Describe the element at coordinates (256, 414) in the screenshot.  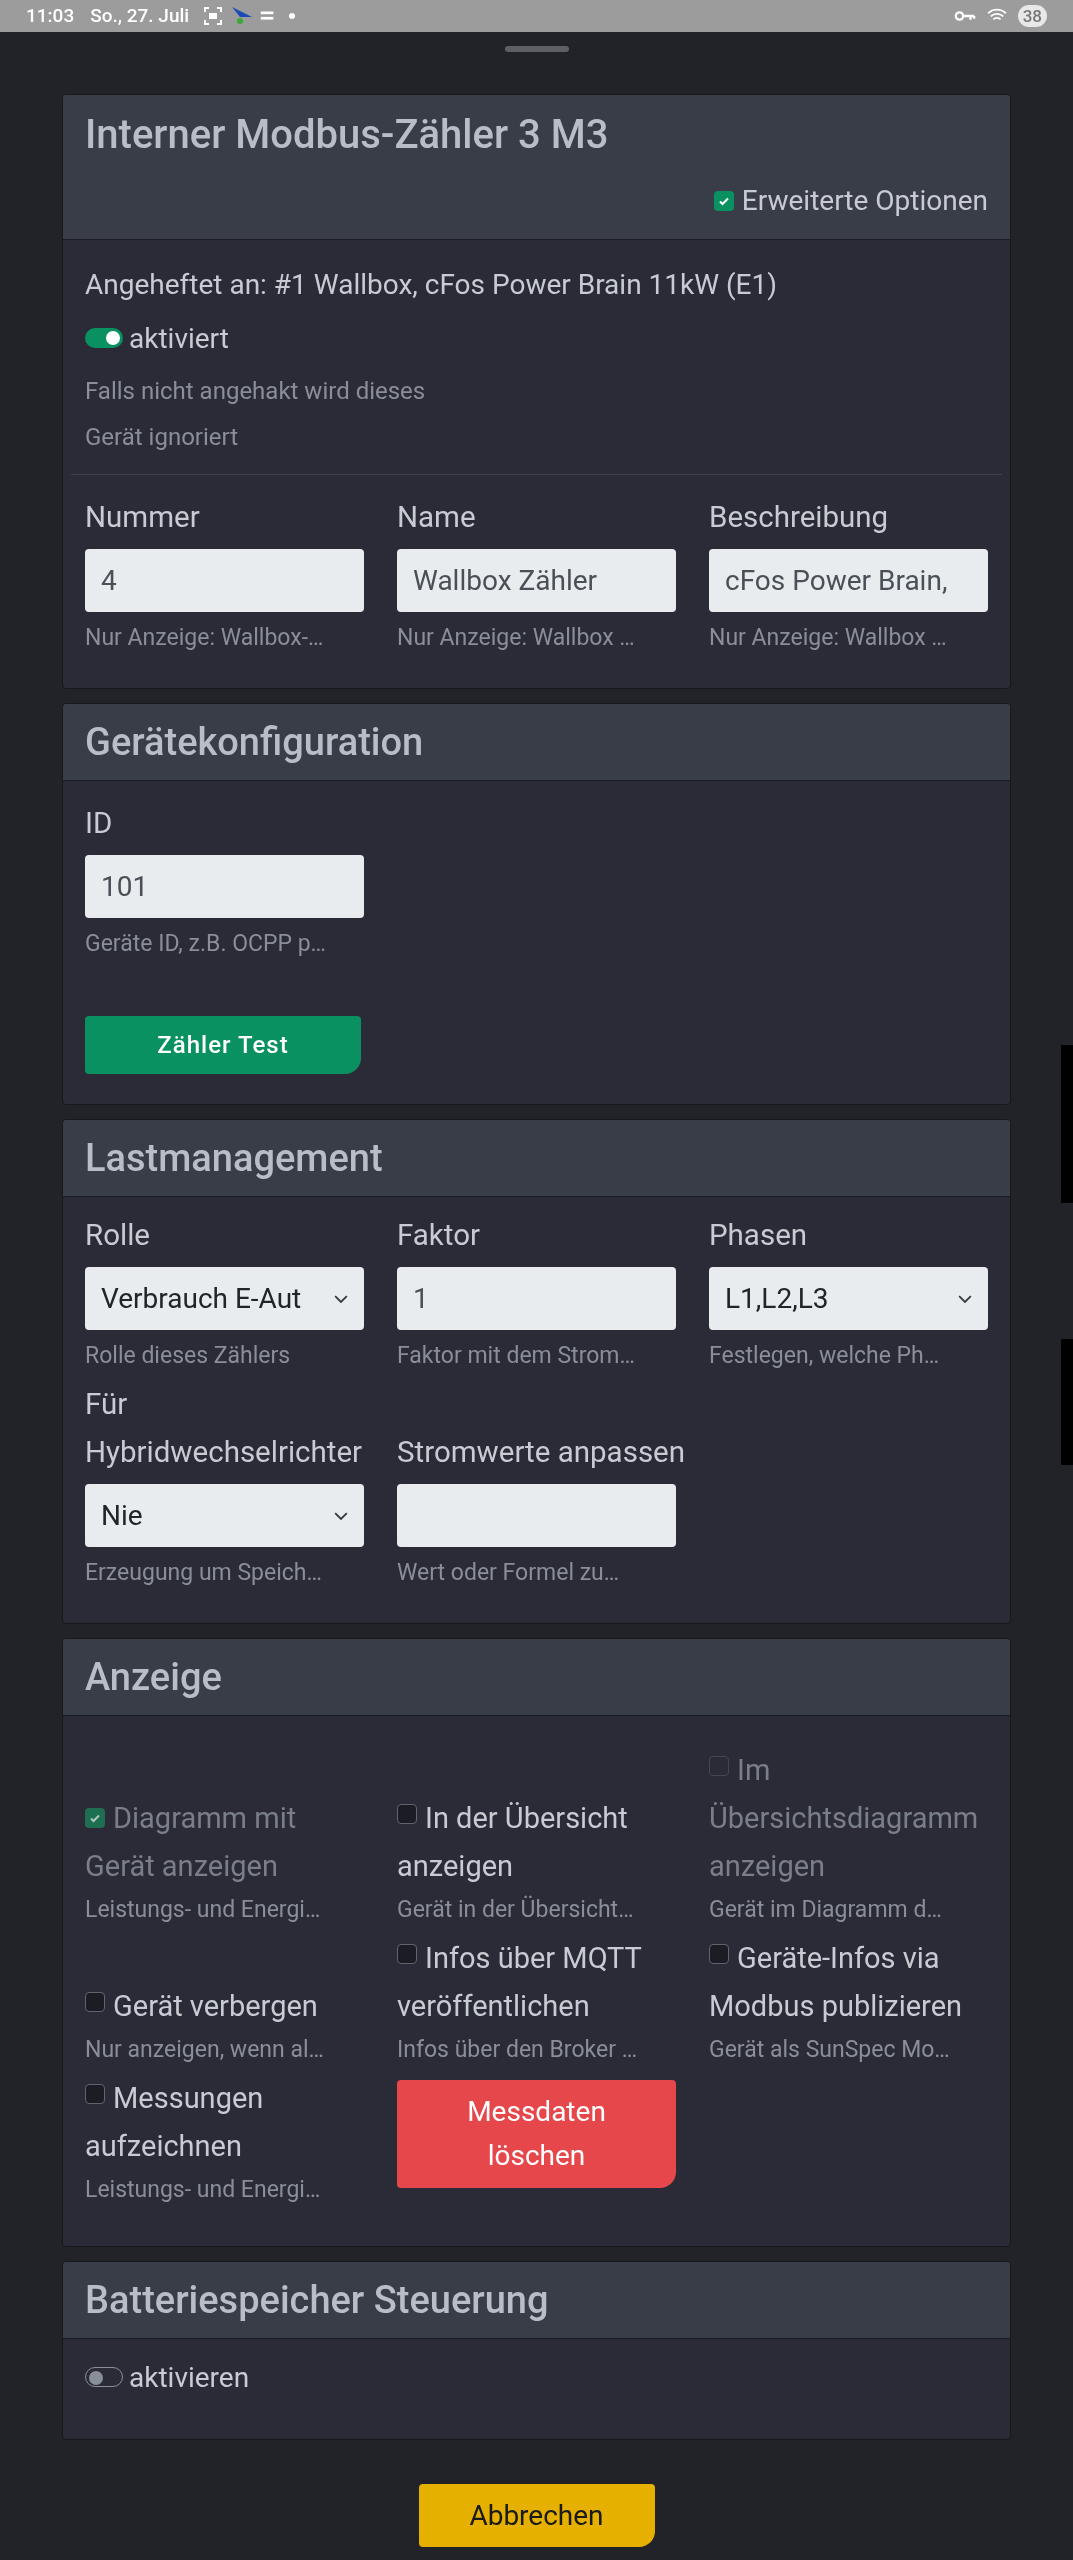
I see `toggle-hint: Falls nicht angehakt wird dieses Gerät ignoriert` at that location.